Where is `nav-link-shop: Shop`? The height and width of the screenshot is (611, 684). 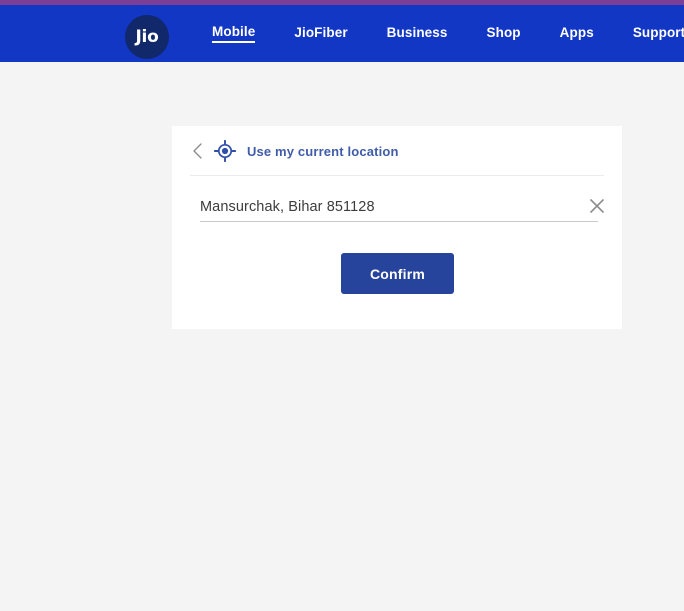
nav-link-shop: Shop is located at coordinates (504, 33).